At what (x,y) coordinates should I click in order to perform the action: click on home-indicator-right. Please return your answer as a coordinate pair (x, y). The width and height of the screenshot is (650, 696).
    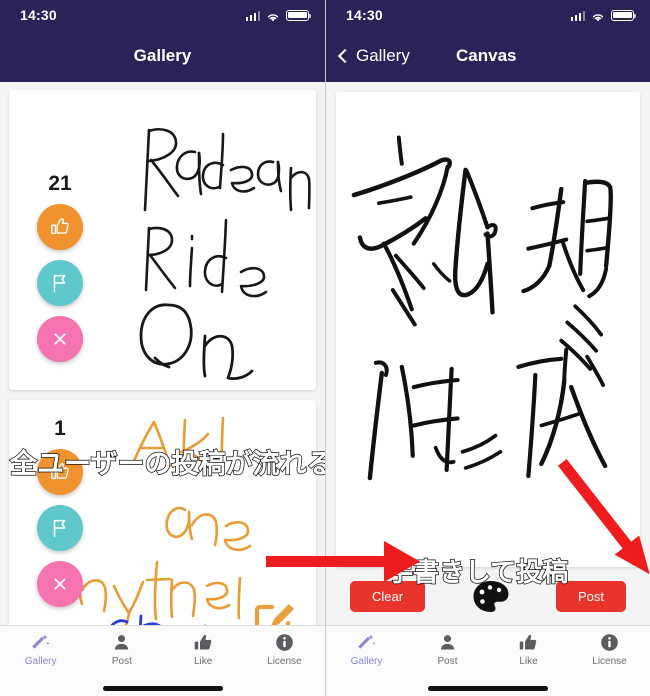
    Looking at the image, I should click on (488, 688).